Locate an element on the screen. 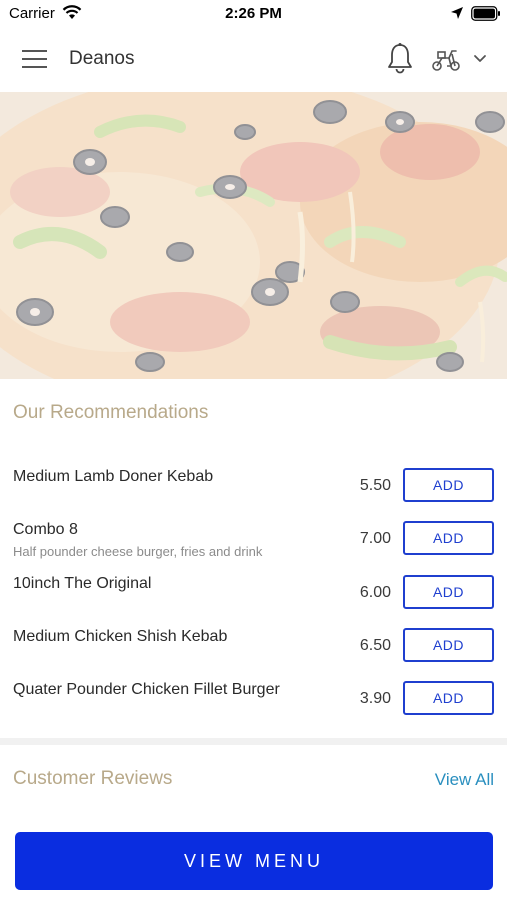  item-name: Quater Pounder Chicken Fillet Burger is located at coordinates (146, 689).